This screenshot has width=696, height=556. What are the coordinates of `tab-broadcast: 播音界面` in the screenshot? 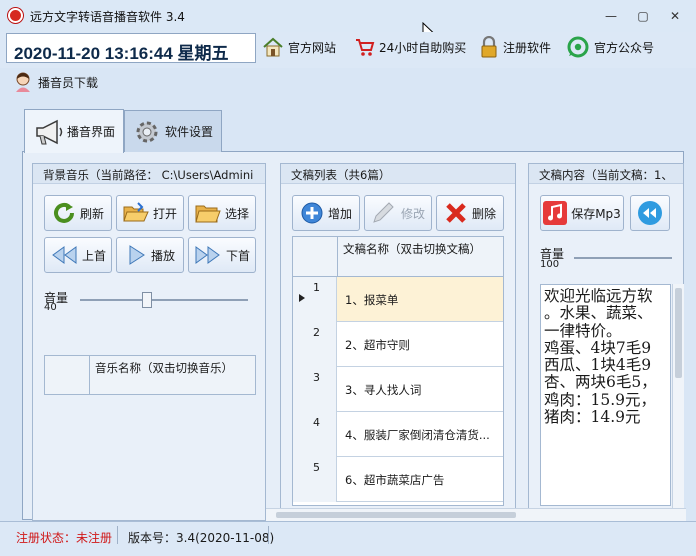 It's located at (74, 131).